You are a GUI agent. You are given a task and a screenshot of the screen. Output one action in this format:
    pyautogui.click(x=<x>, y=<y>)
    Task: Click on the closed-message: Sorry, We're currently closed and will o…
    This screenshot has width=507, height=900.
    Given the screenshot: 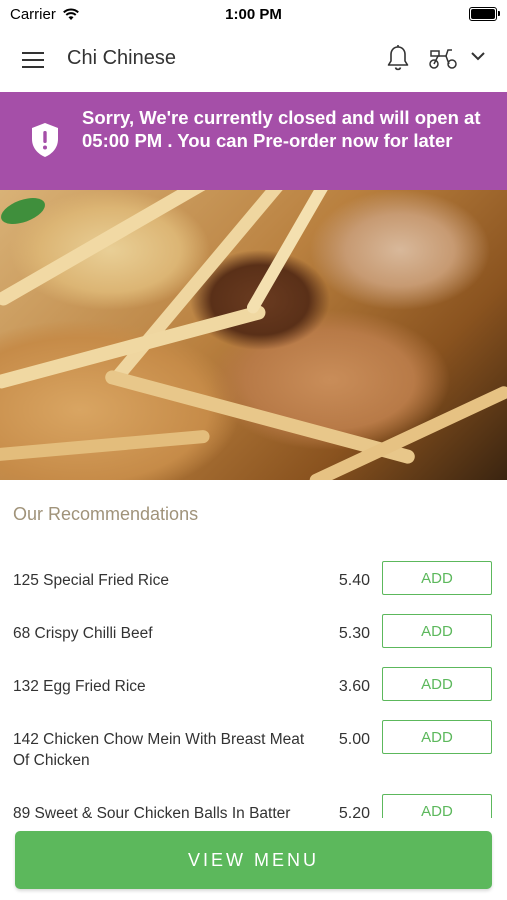 What is the action you would take?
    pyautogui.click(x=281, y=129)
    